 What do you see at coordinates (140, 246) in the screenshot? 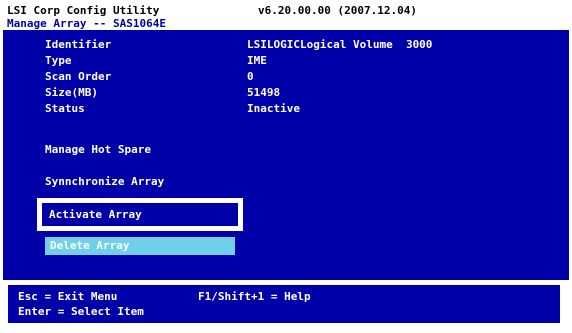
I see `delete-array-item: Delete Array` at bounding box center [140, 246].